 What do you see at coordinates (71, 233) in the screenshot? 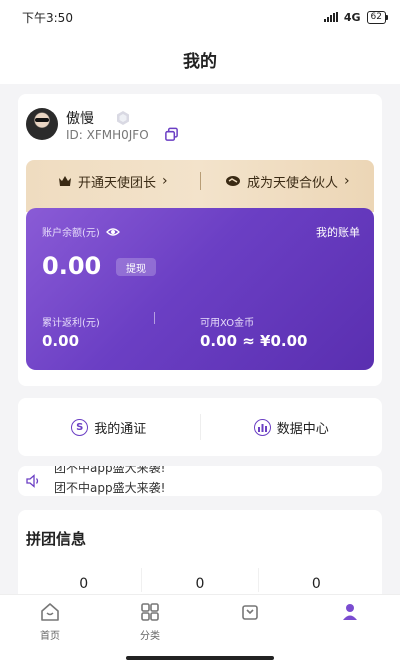
I see `balance-label: 账户余额(元)` at bounding box center [71, 233].